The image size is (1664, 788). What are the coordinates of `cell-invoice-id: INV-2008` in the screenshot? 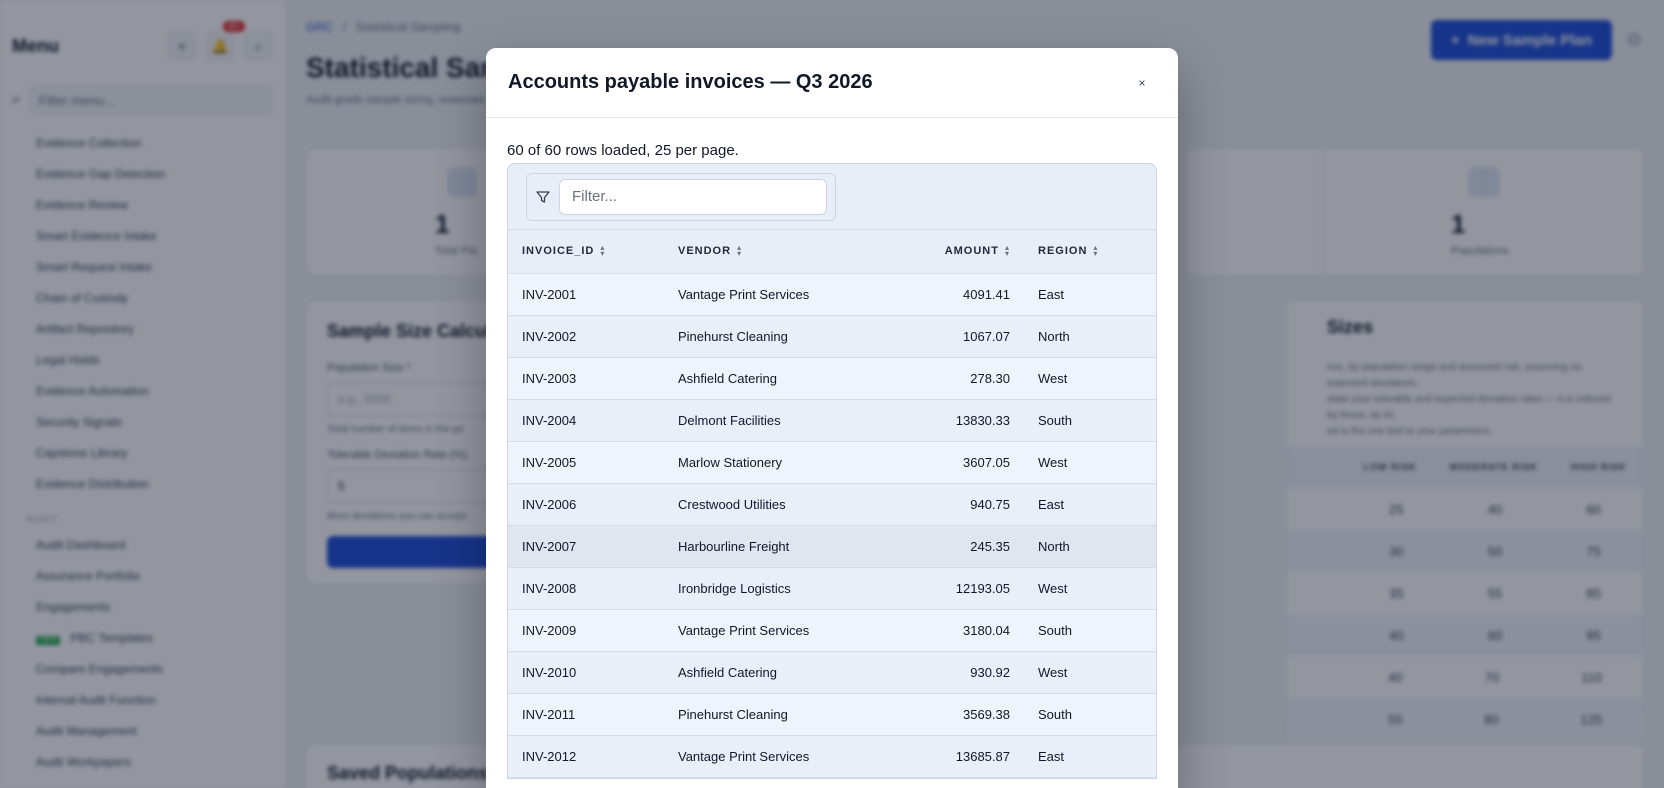 It's located at (586, 588).